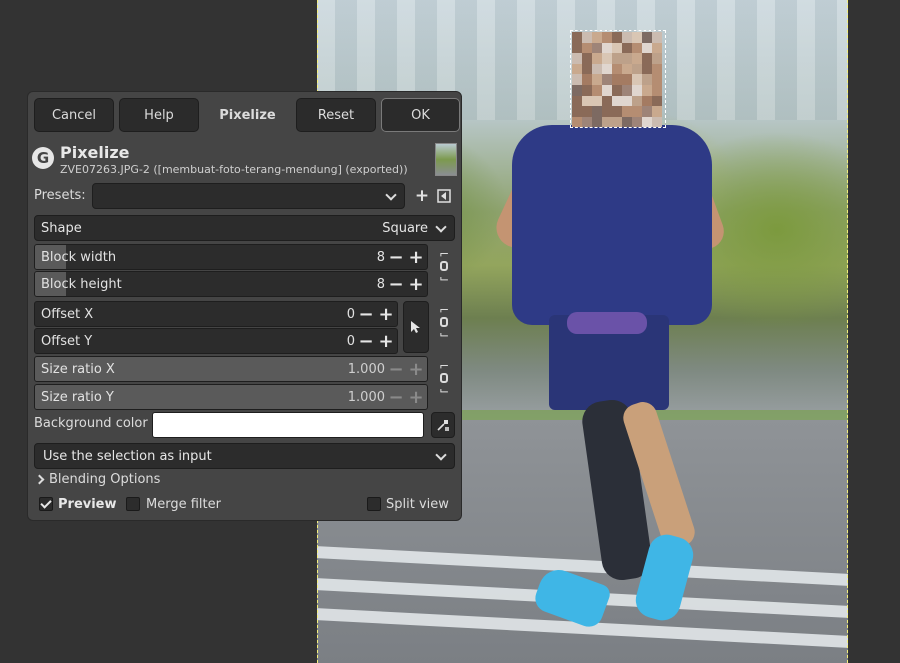 The image size is (900, 663). What do you see at coordinates (43, 158) in the screenshot?
I see `gegl-logo-icon: G` at bounding box center [43, 158].